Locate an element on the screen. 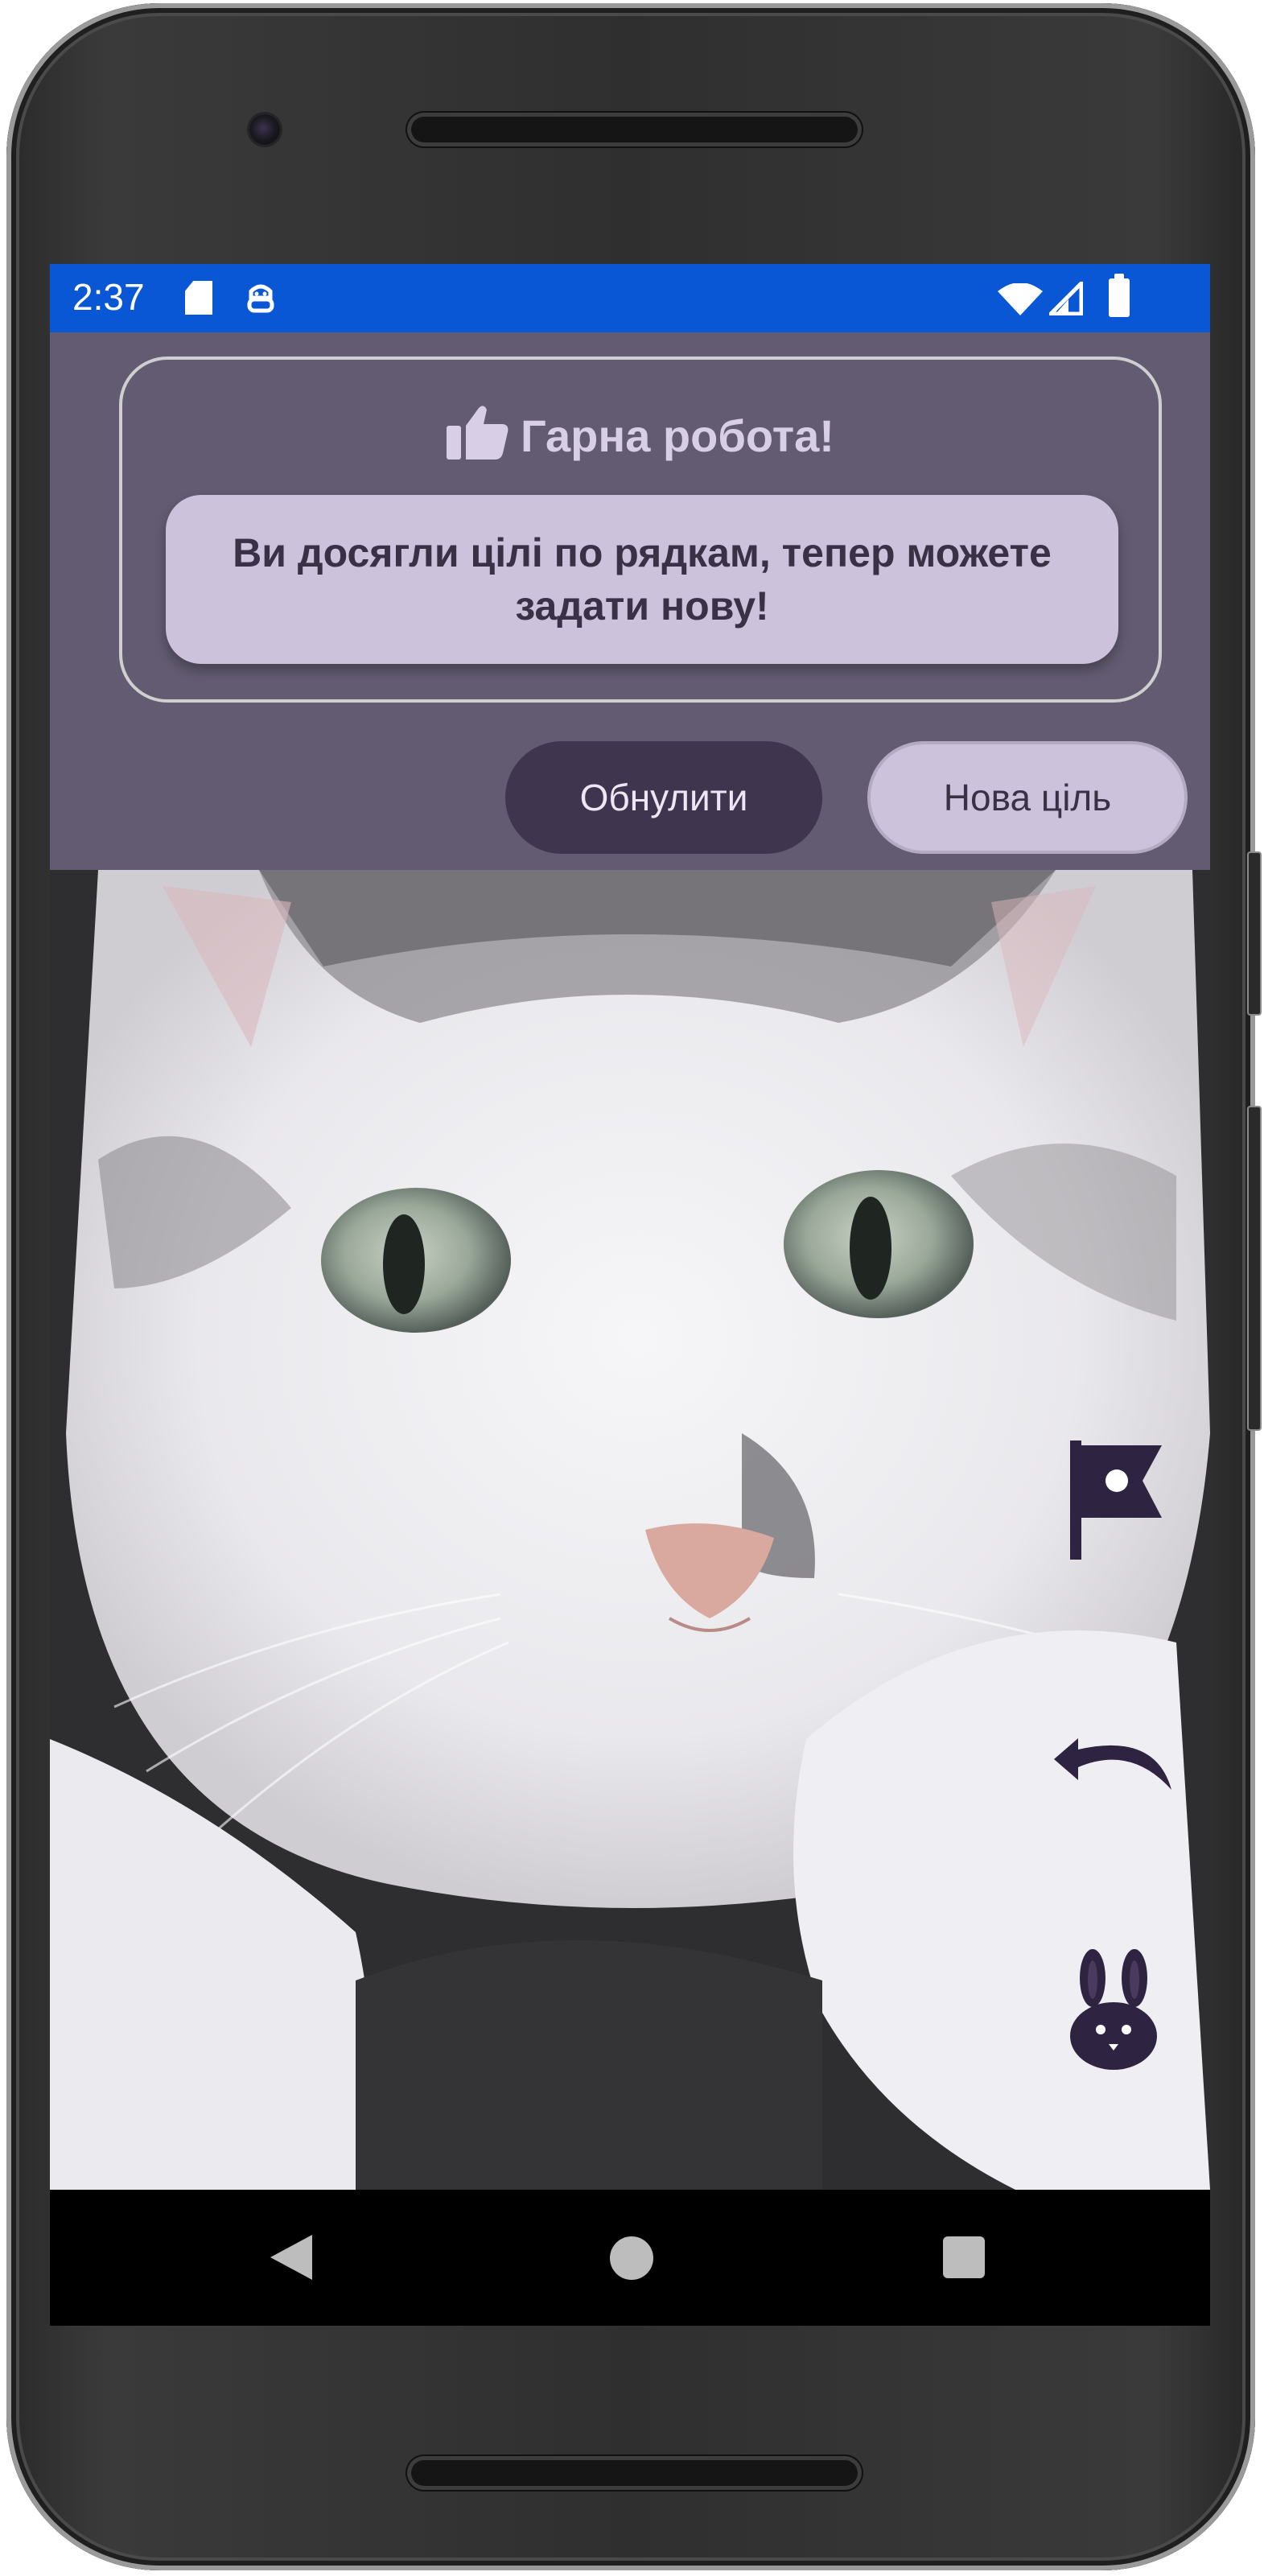 This screenshot has height=2576, width=1264. signal-icon is located at coordinates (1066, 298).